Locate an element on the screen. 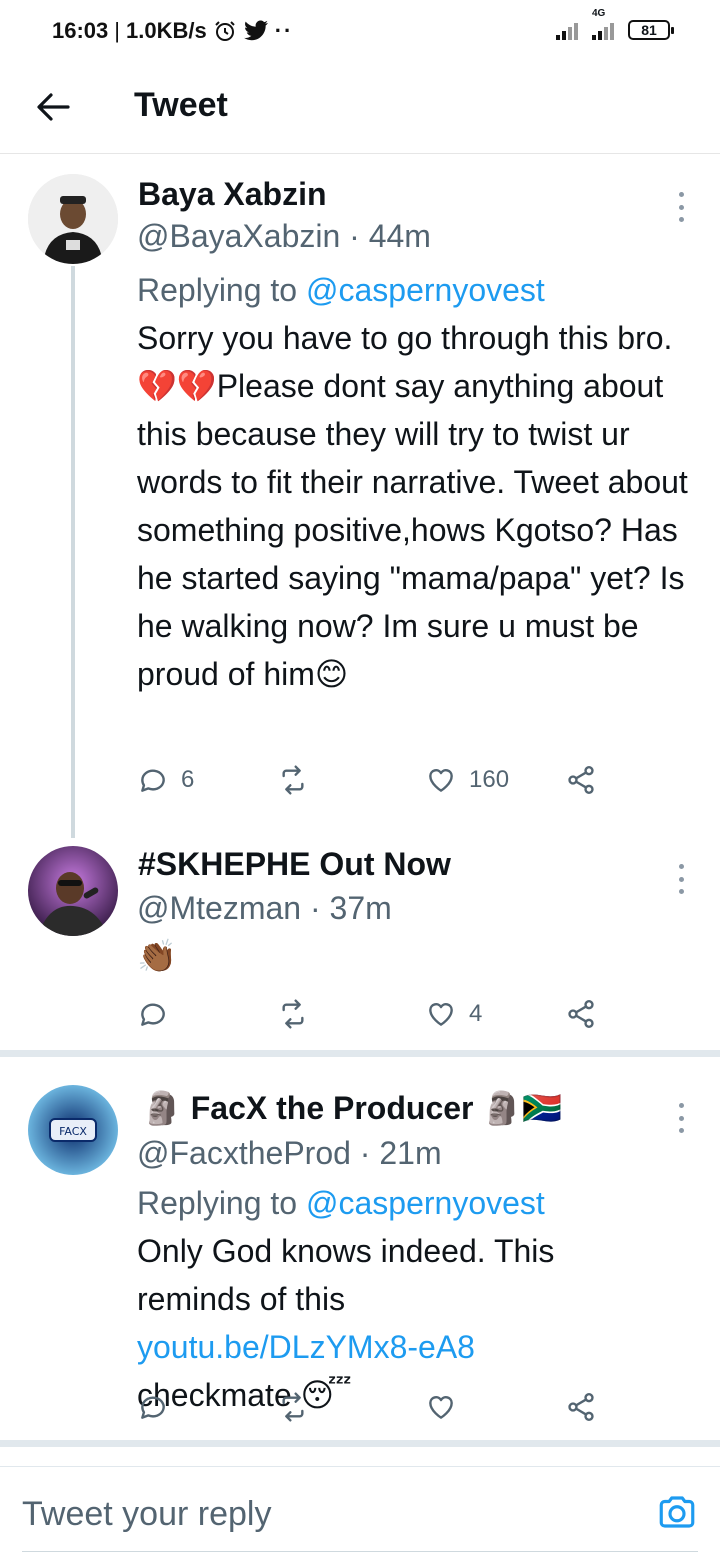 This screenshot has width=720, height=1560. tweet-actions is located at coordinates (377, 1407).